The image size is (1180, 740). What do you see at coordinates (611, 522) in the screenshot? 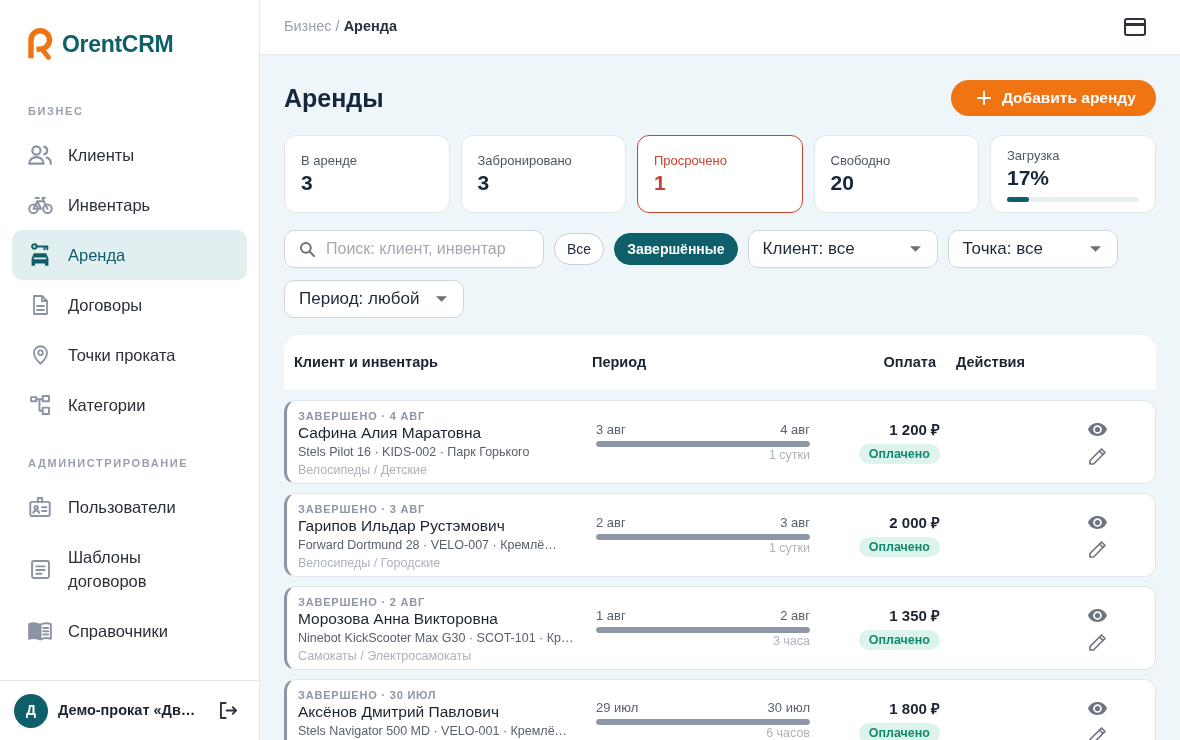
I see `period-start: 2 авг` at bounding box center [611, 522].